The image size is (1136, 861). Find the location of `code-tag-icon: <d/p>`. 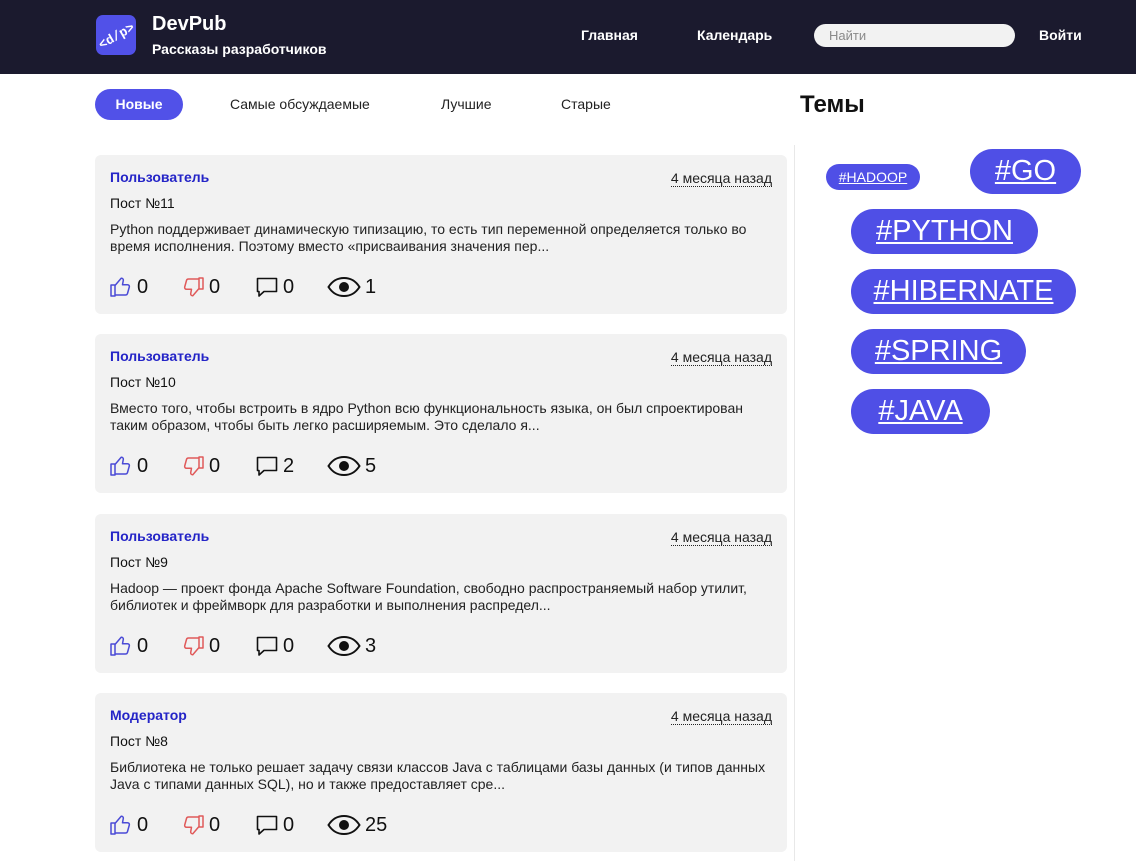

code-tag-icon: <d/p> is located at coordinates (116, 36).